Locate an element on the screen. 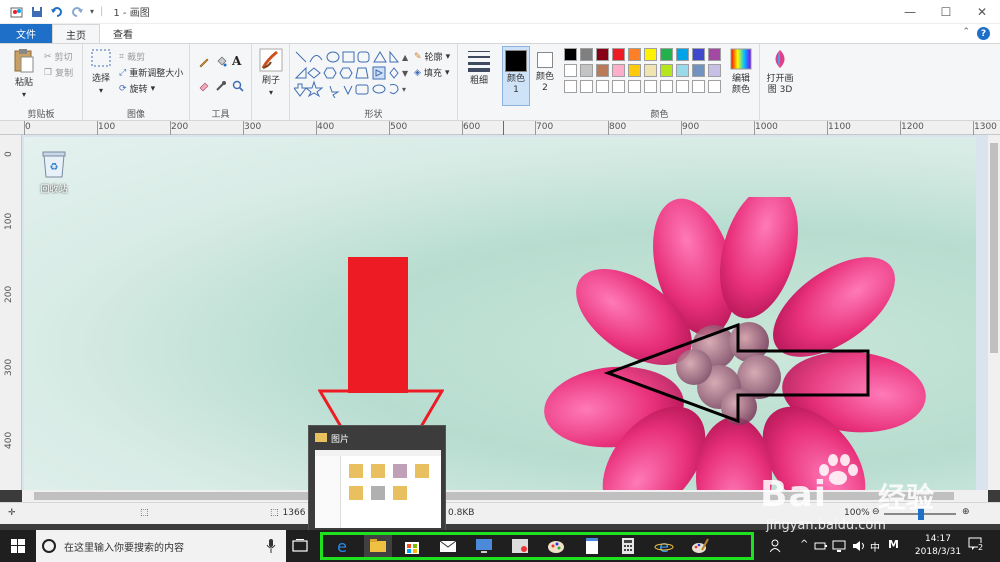 The image size is (1000, 562). group-label-image: 图像 is located at coordinates (135, 115).